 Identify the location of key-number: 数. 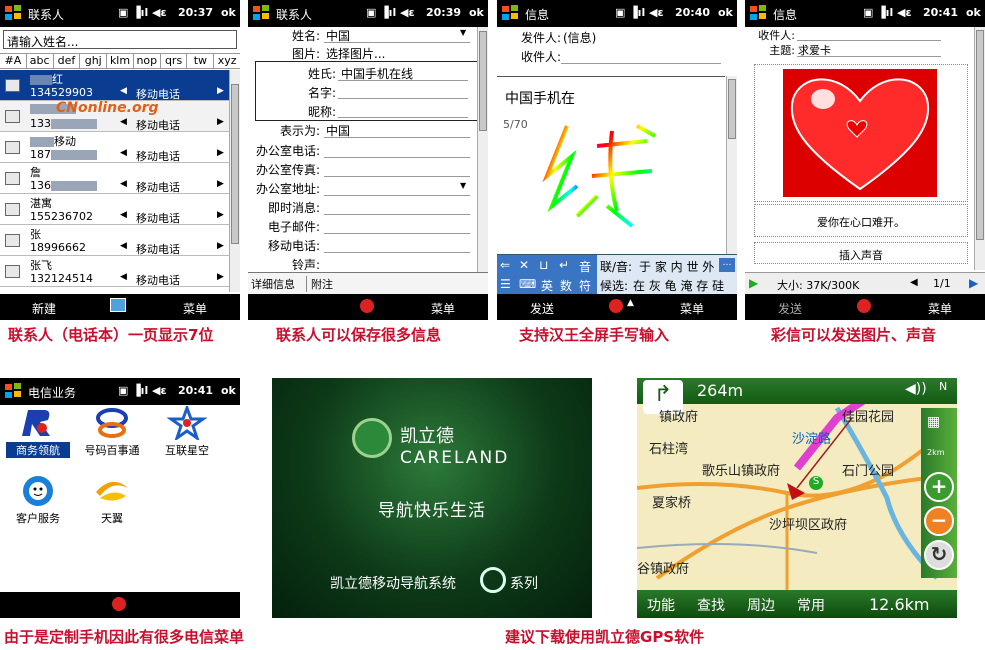
(566, 285).